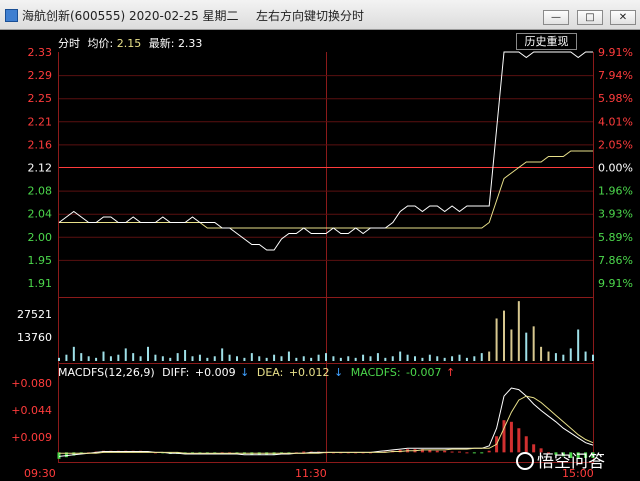  What do you see at coordinates (176, 372) in the screenshot?
I see `diff-label: DIFF:` at bounding box center [176, 372].